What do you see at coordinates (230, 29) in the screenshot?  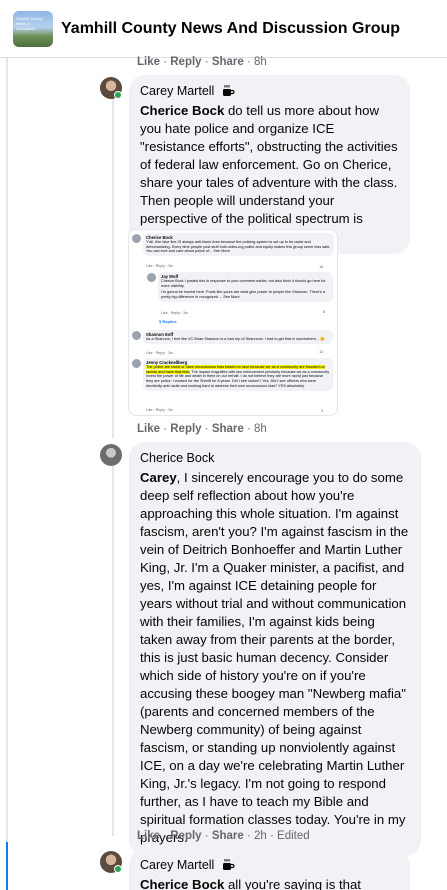 I see `group-title: Yamhill County News And Discussion Group` at bounding box center [230, 29].